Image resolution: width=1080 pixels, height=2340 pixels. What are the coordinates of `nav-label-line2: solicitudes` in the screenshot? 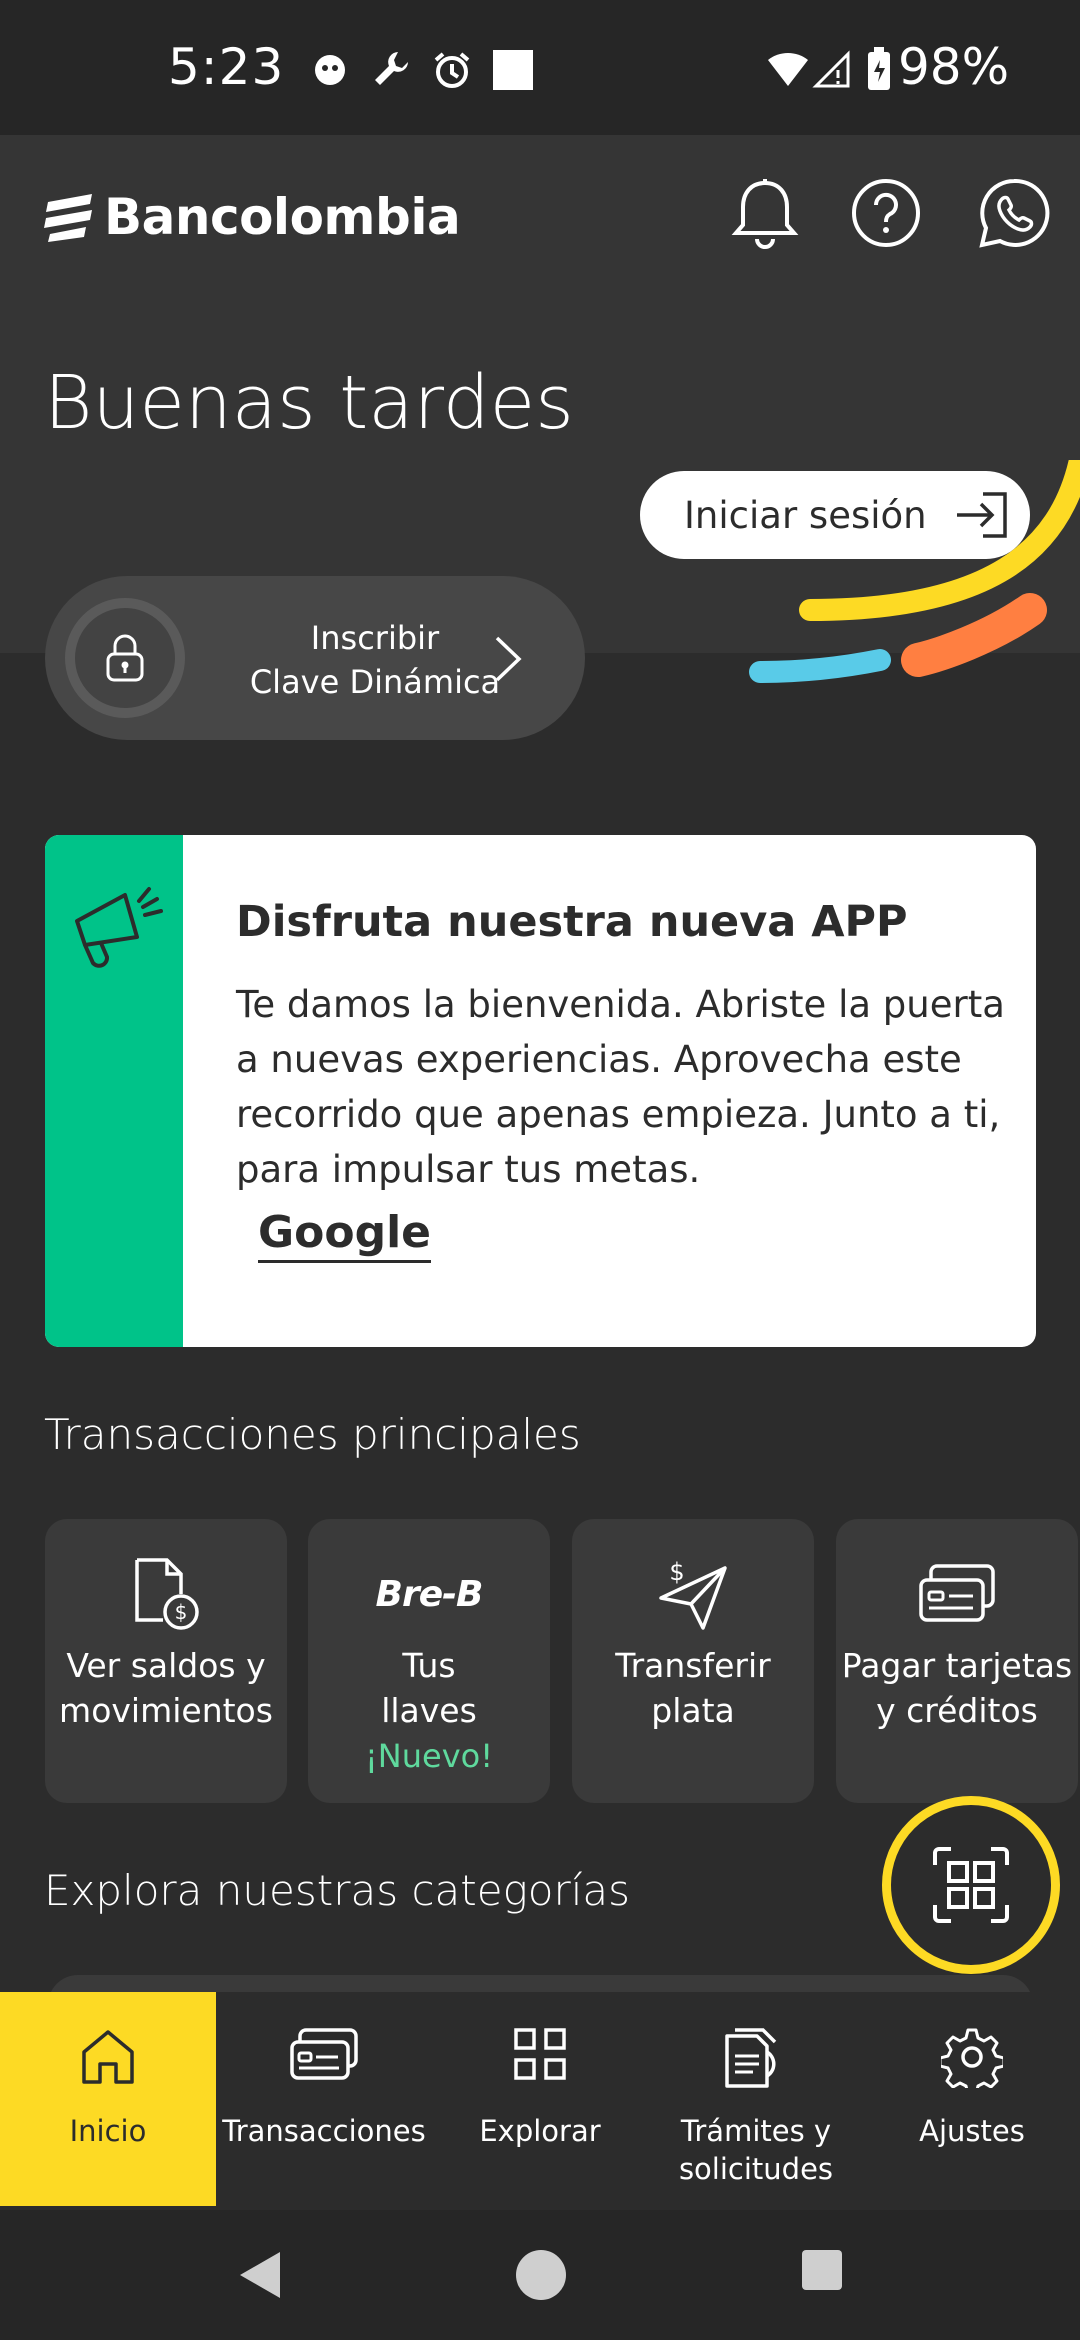 It's located at (756, 2169).